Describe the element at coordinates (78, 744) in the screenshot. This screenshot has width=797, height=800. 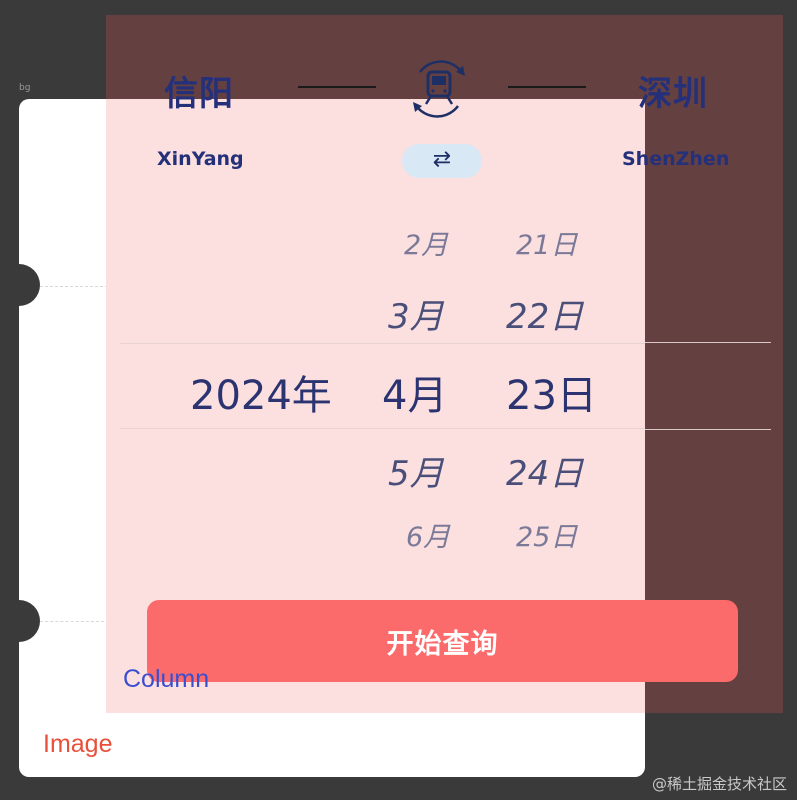
I see `image-label: Image` at that location.